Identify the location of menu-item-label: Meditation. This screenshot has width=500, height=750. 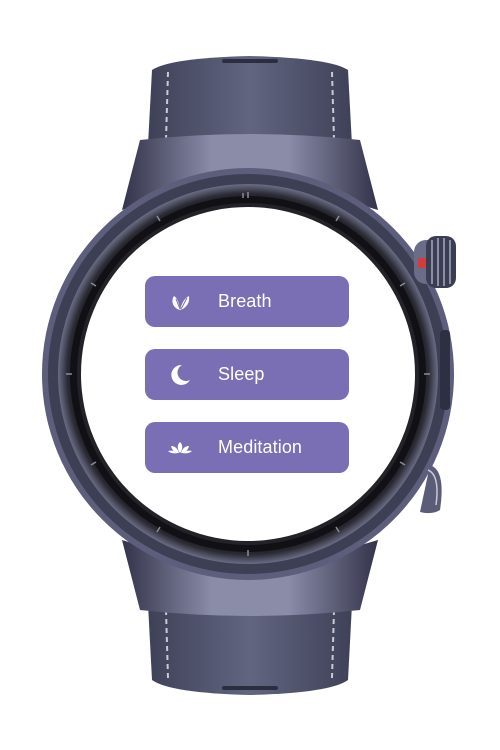
(260, 447).